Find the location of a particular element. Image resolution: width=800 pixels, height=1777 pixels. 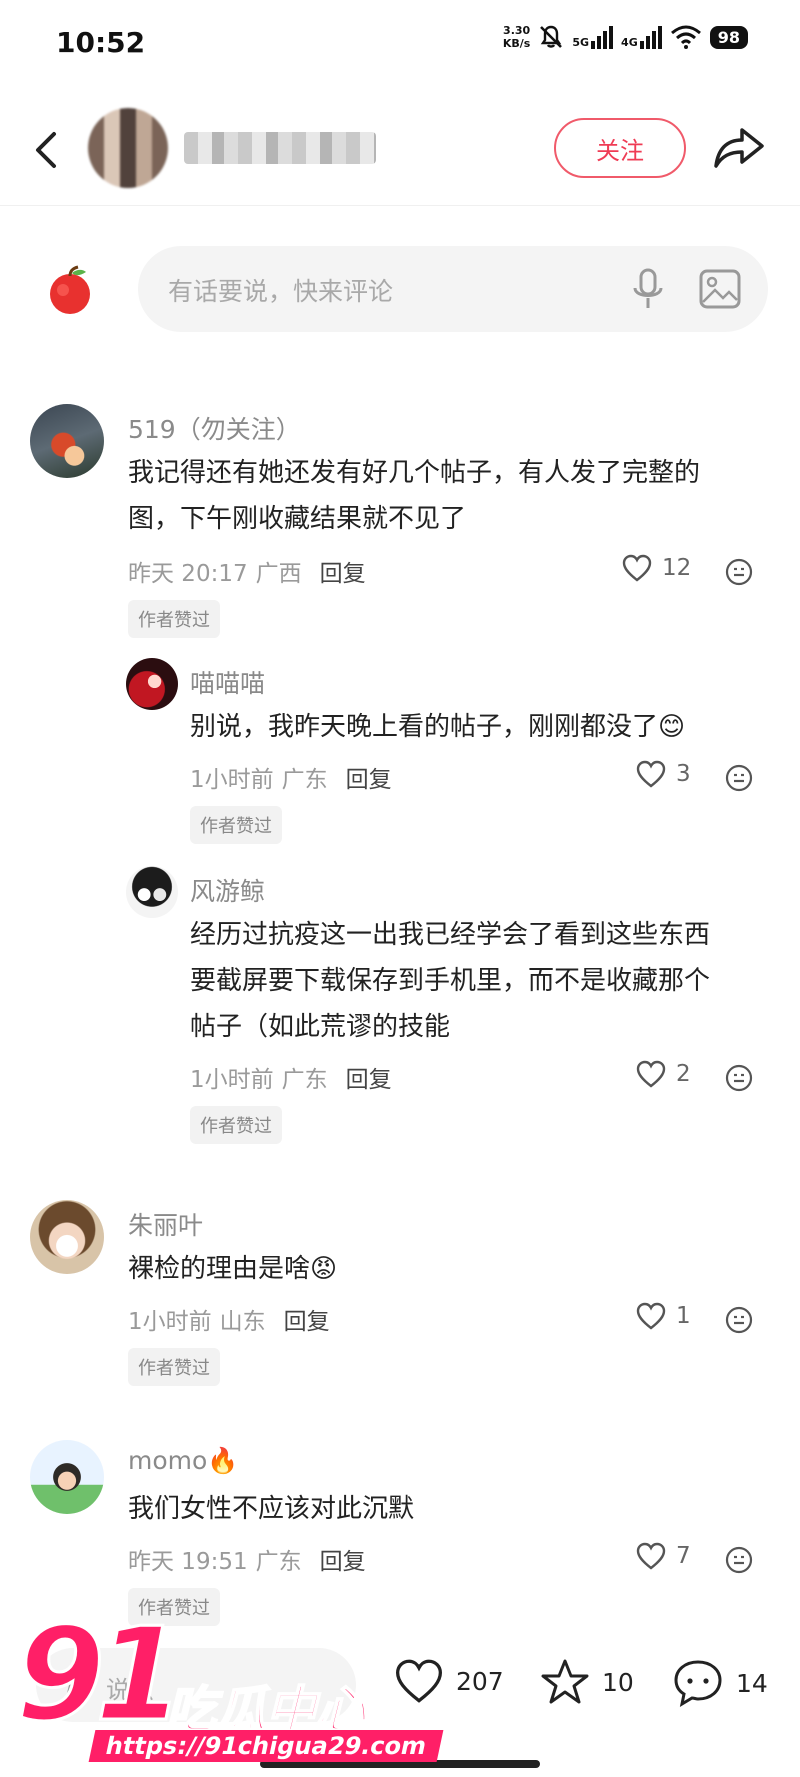

signal-5g: 5G is located at coordinates (593, 37).